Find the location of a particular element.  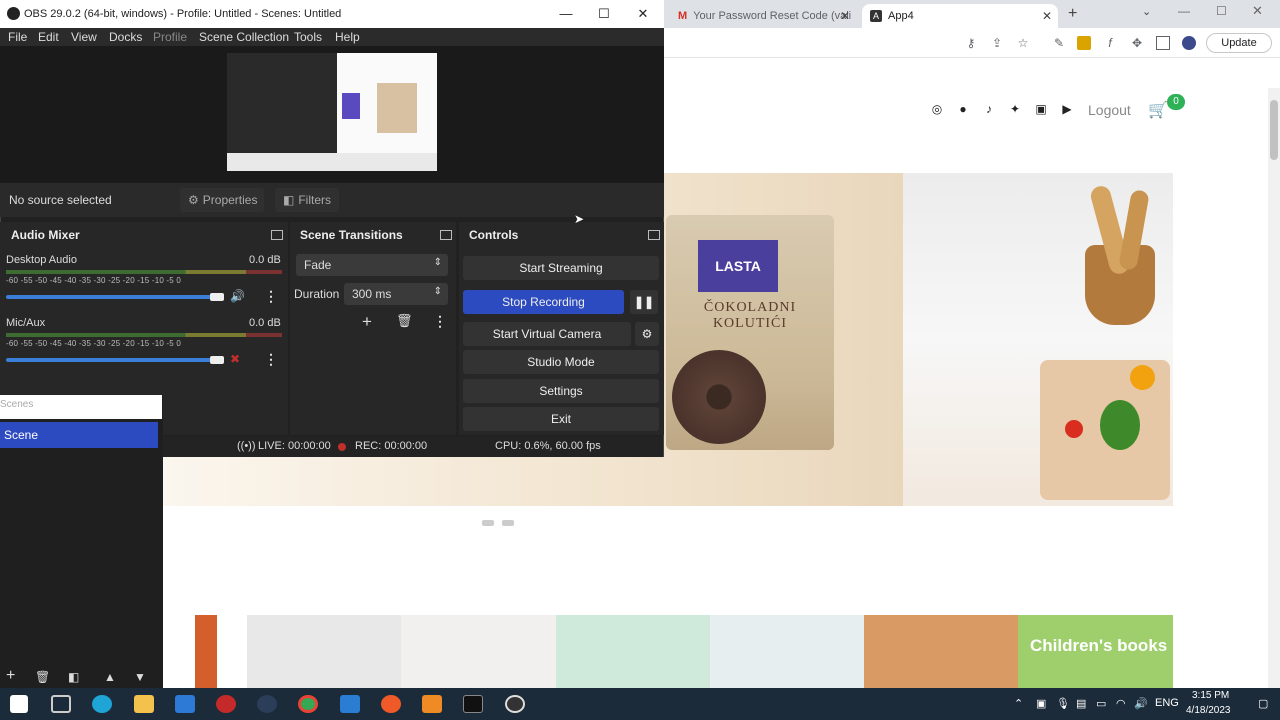

windows-start-icon is located at coordinates (19, 704).